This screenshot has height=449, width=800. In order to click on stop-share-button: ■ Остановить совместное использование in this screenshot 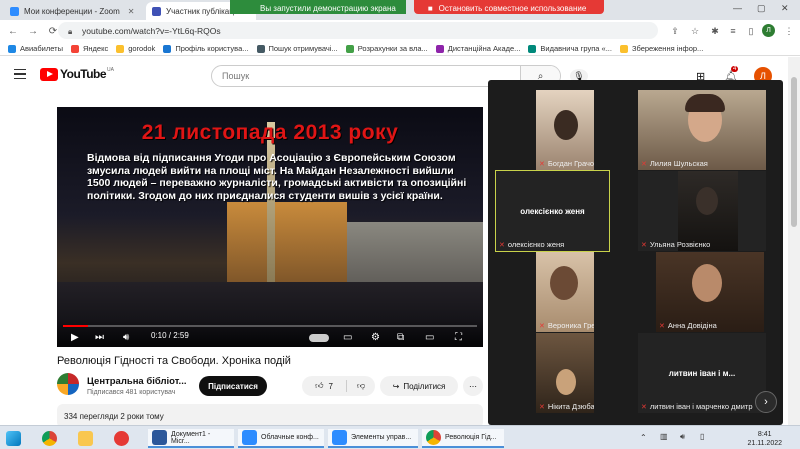, I will do `click(509, 7)`.